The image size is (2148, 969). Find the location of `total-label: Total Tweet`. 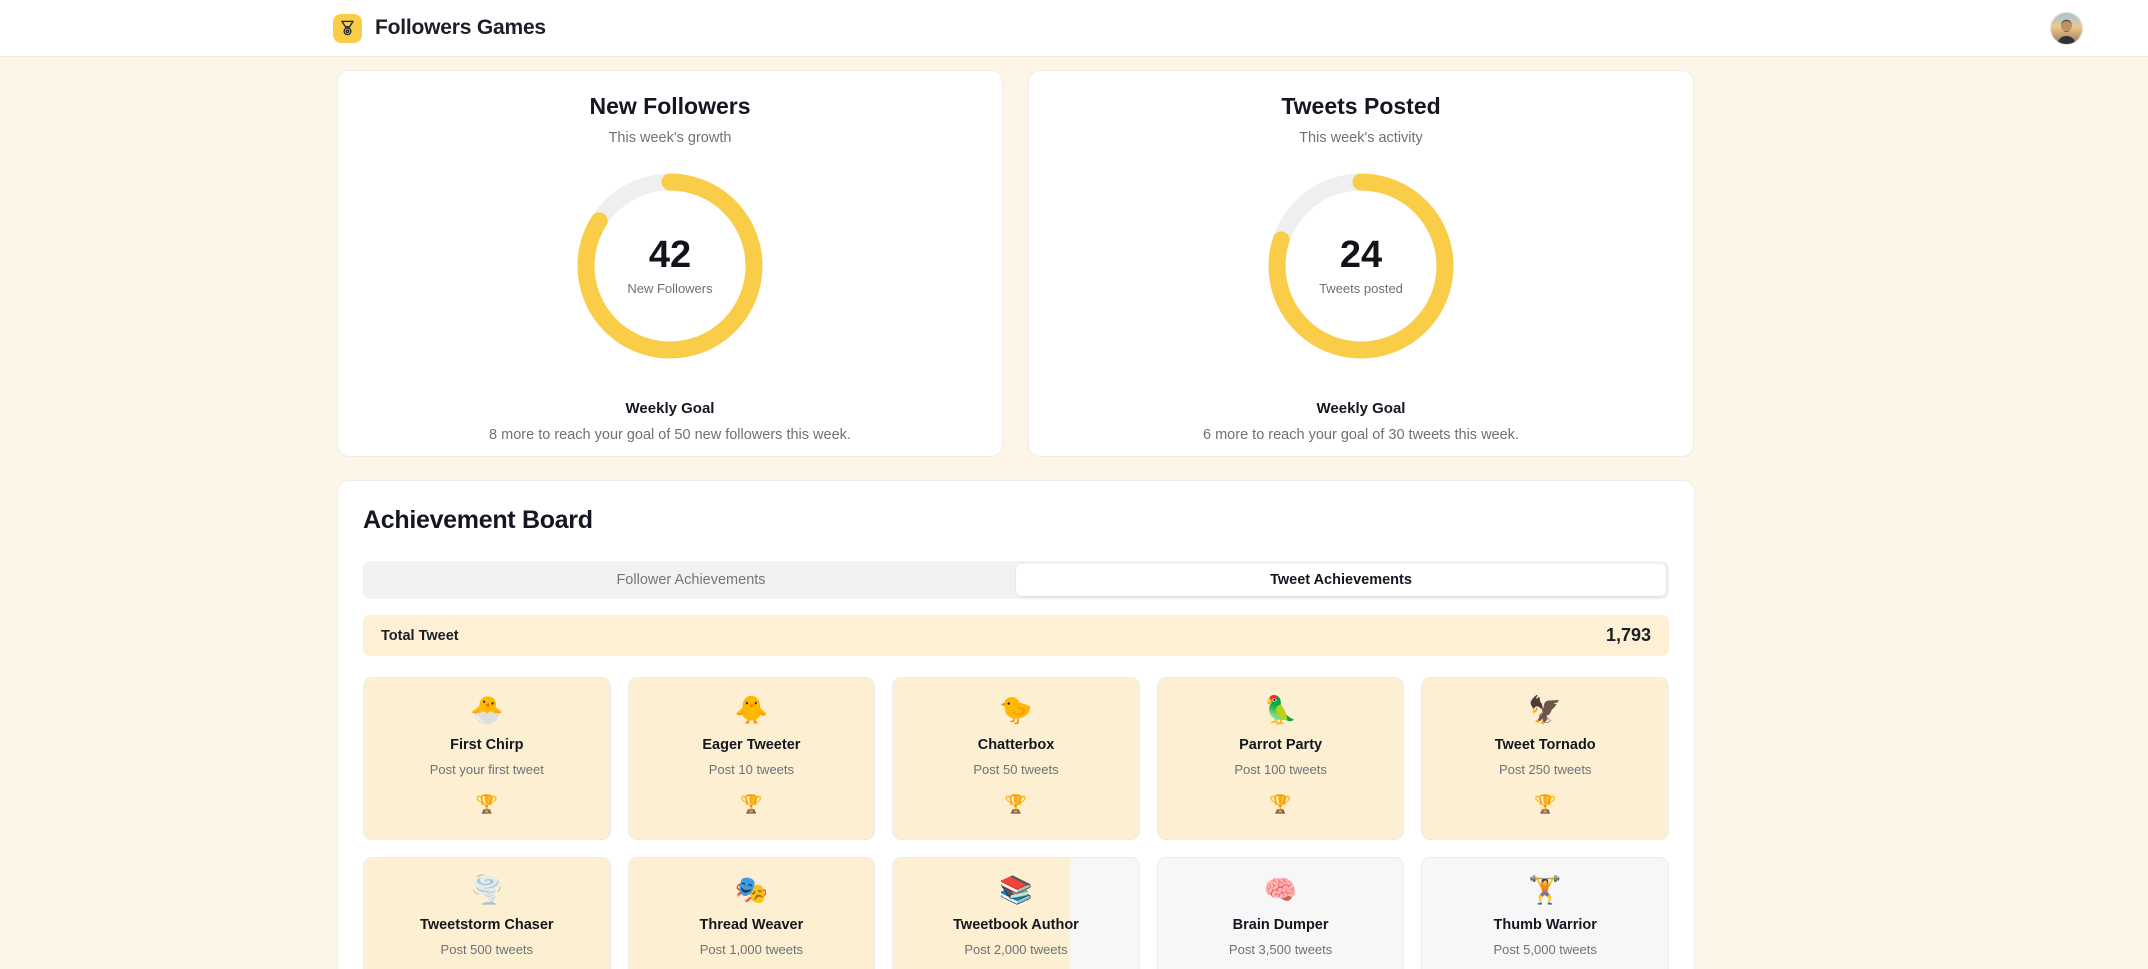

total-label: Total Tweet is located at coordinates (420, 635).